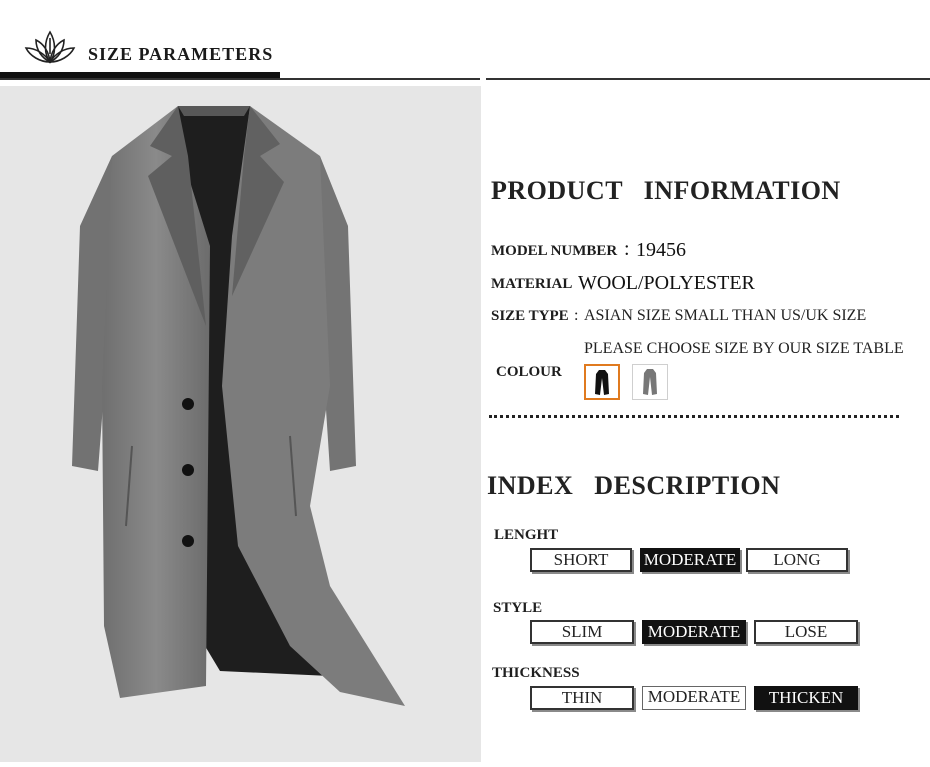 The height and width of the screenshot is (767, 930). I want to click on black-coat-swatch, so click(602, 382).